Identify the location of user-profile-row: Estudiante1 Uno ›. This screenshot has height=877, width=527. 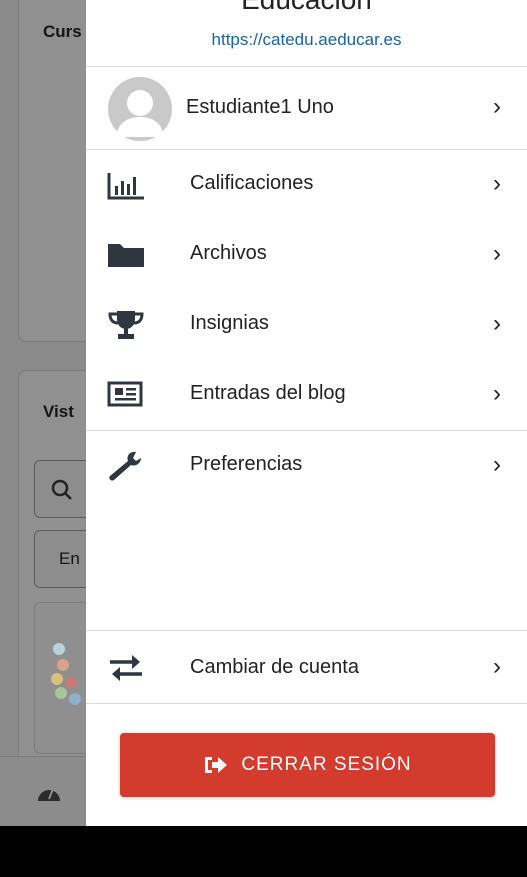
(306, 108).